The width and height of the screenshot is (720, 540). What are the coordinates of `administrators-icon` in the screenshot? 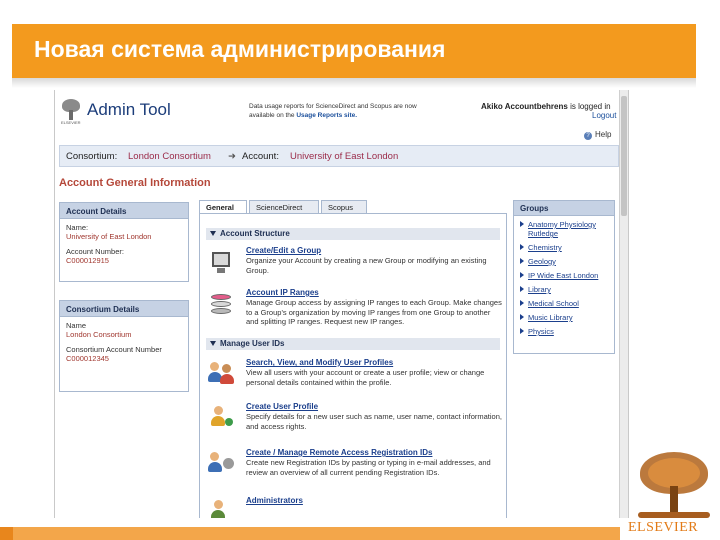 It's located at (222, 508).